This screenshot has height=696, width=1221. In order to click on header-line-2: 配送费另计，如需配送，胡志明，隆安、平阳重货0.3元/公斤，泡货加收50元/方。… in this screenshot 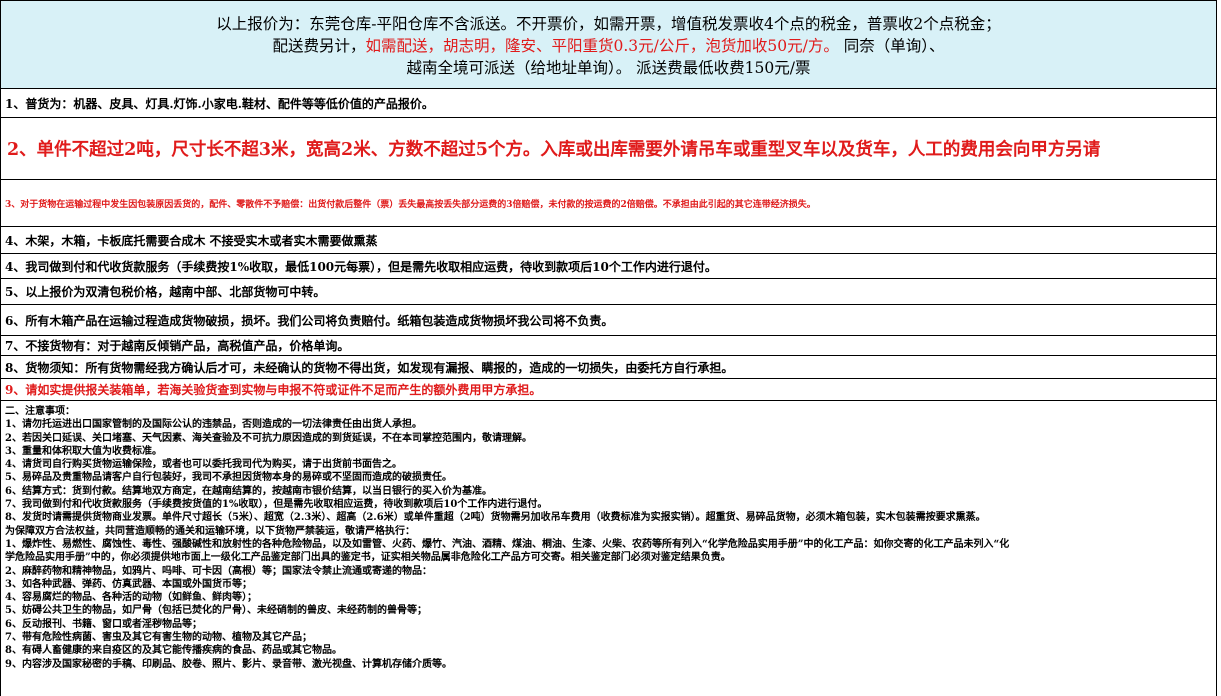, I will do `click(608, 46)`.